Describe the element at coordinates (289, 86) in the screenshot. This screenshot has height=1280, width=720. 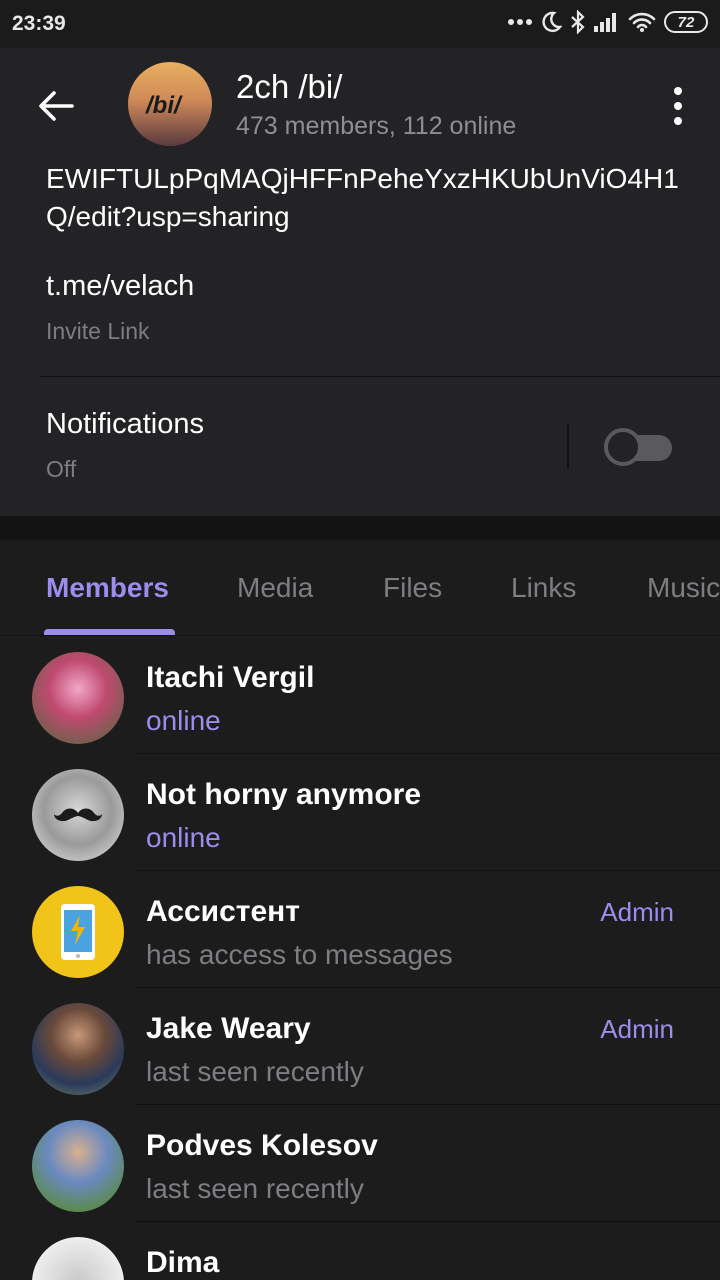
I see `chat-title: 2ch /bi/` at that location.